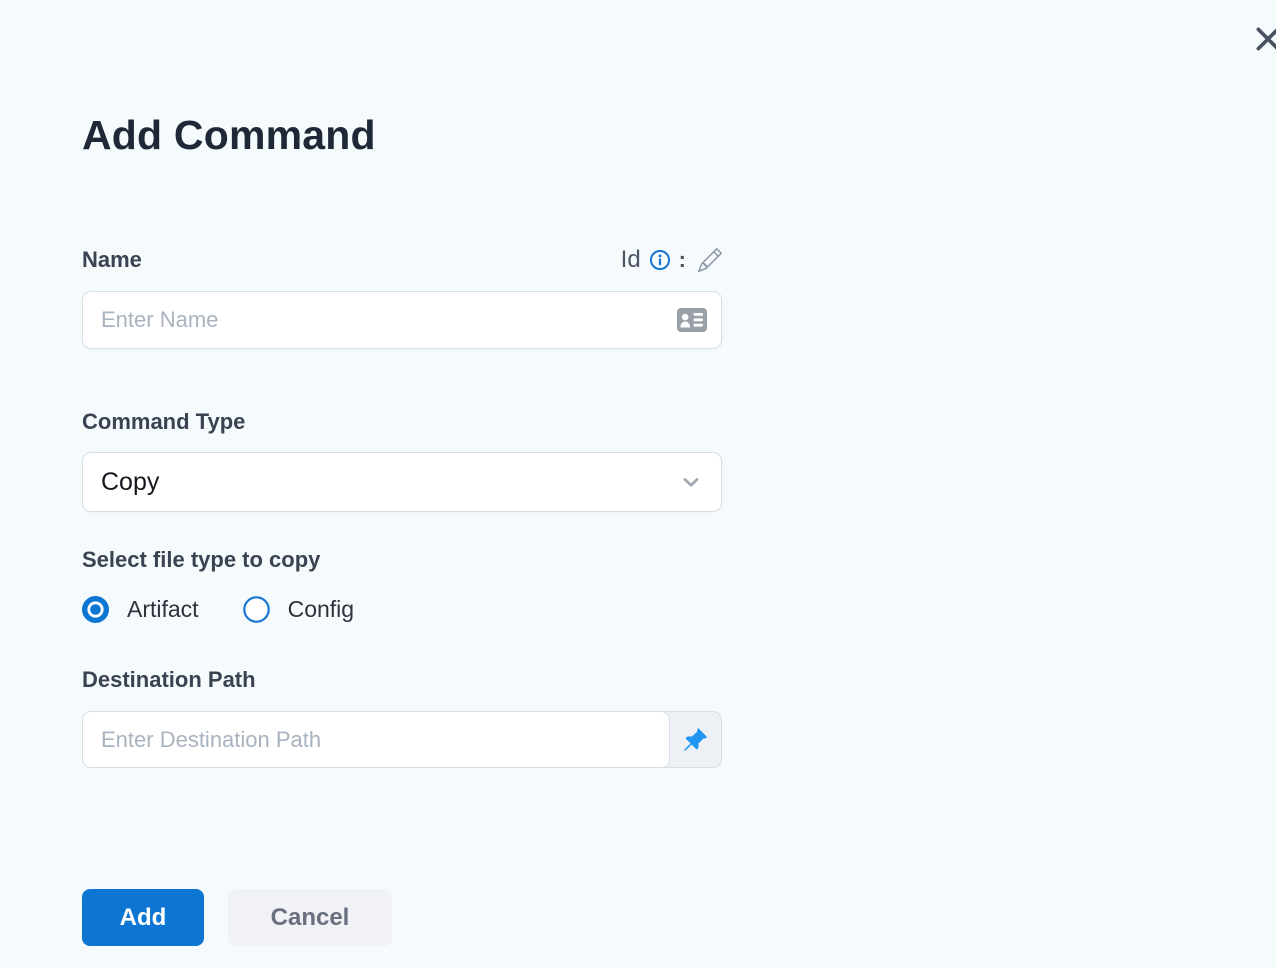 The image size is (1276, 968). What do you see at coordinates (682, 259) in the screenshot?
I see `id-colon: :` at bounding box center [682, 259].